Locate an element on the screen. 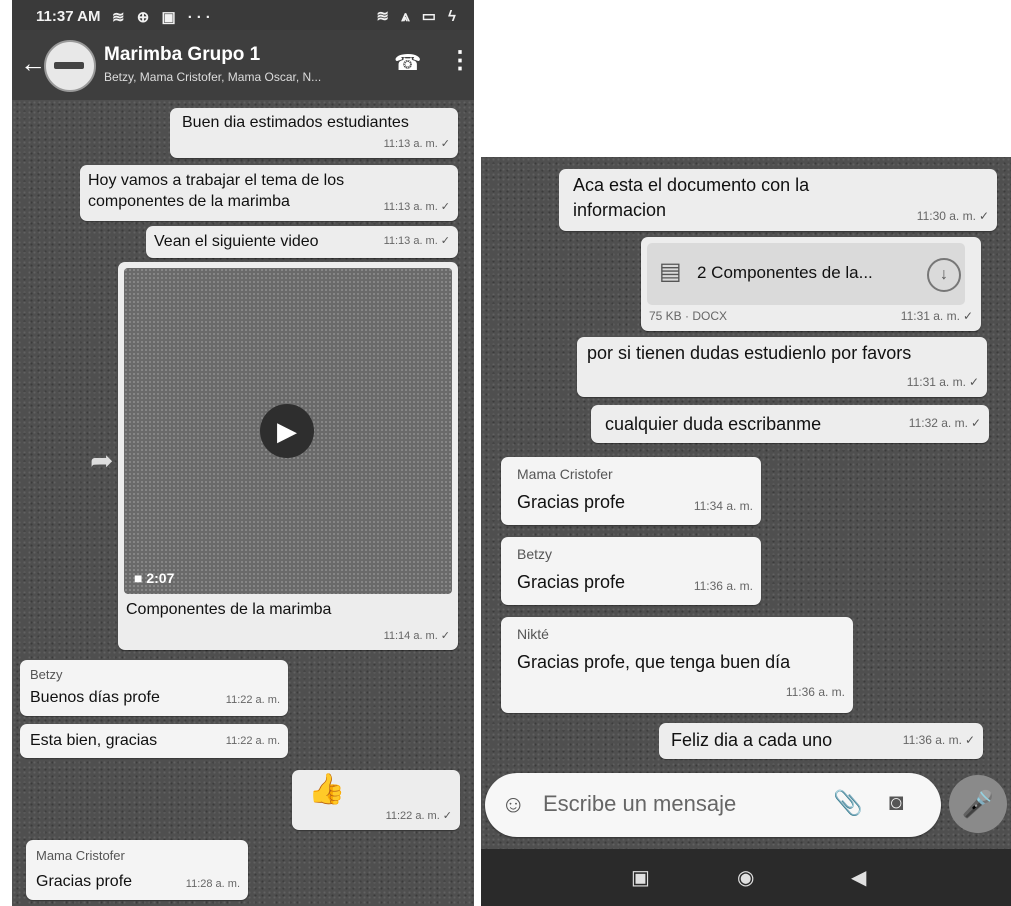 The image size is (1011, 906). message-incoming: Esta bien, gracias 11:22 a. m. is located at coordinates (154, 741).